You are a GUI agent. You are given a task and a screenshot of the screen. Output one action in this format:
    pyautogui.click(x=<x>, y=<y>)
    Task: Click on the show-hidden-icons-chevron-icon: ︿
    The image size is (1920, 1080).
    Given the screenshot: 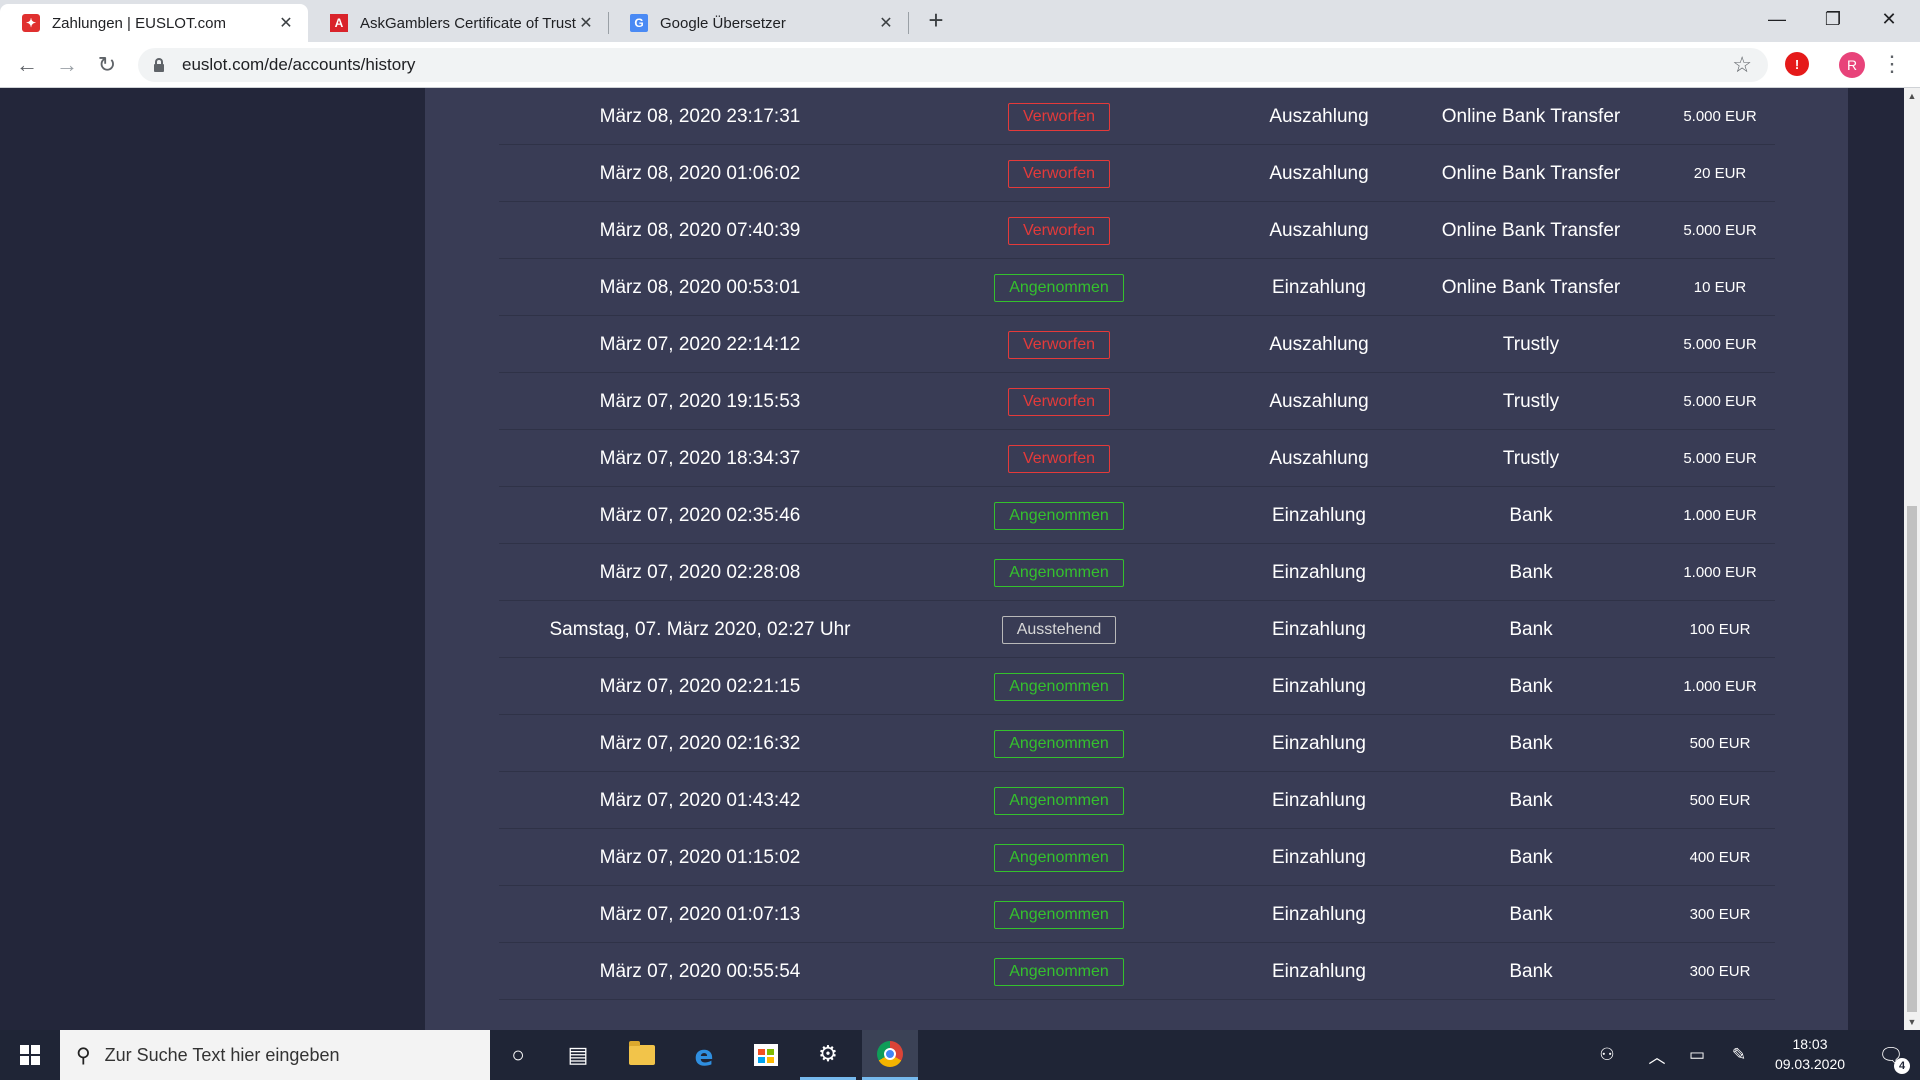 What is the action you would take?
    pyautogui.click(x=1657, y=1055)
    